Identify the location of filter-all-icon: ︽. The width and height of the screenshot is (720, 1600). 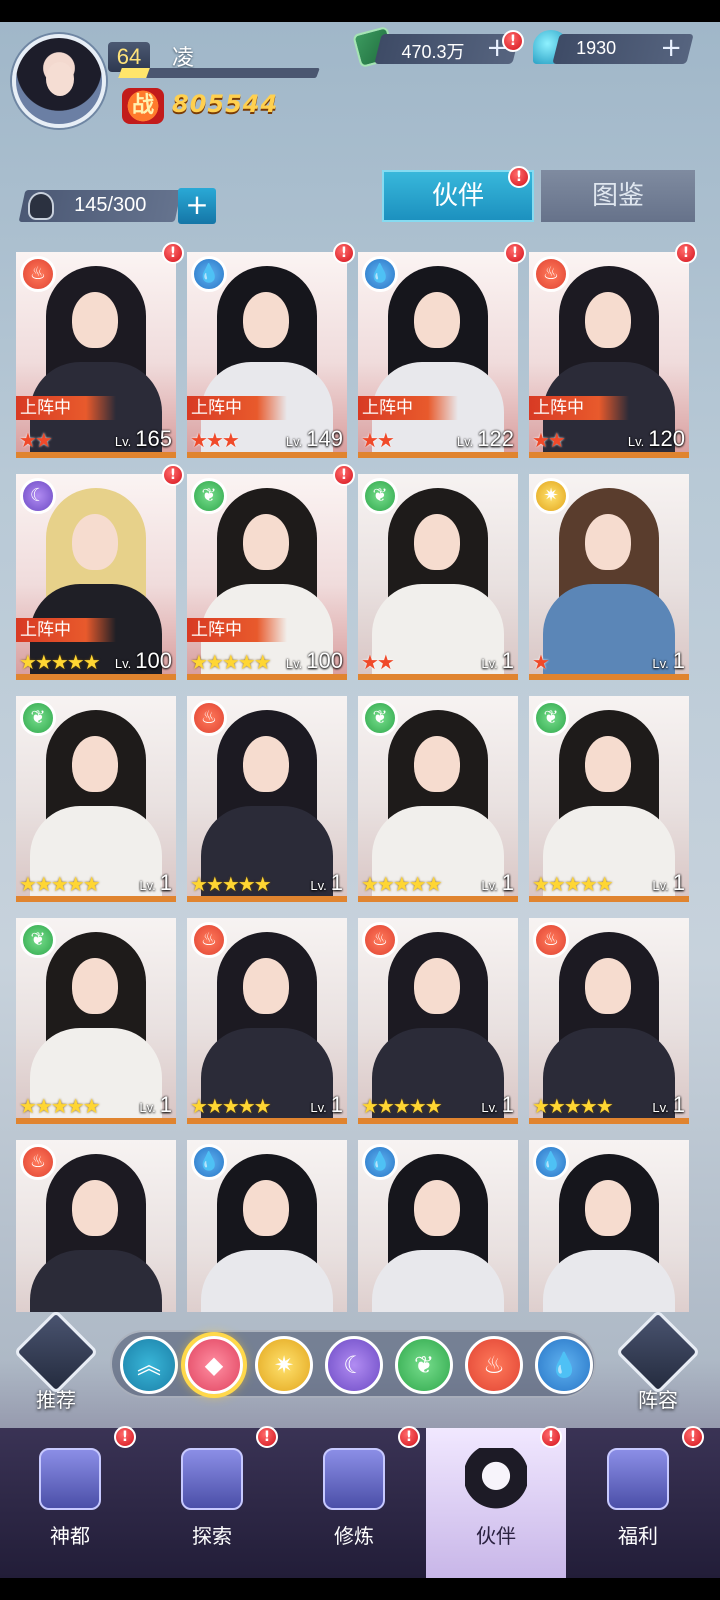
(149, 1365).